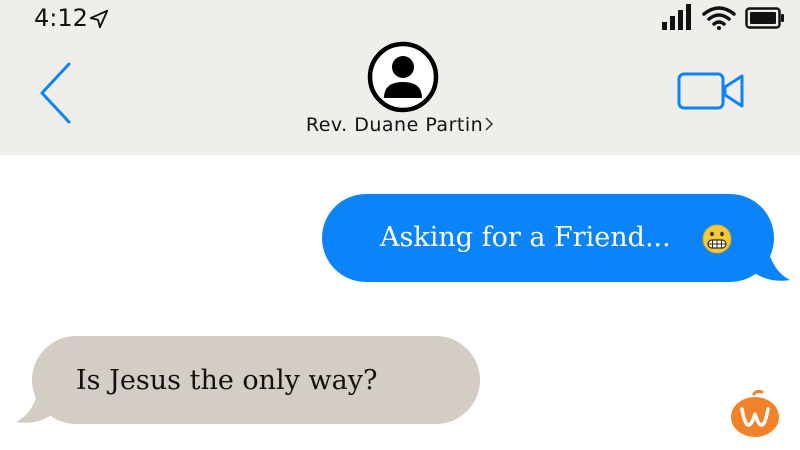 This screenshot has height=450, width=800. What do you see at coordinates (719, 18) in the screenshot?
I see `wifi-icon` at bounding box center [719, 18].